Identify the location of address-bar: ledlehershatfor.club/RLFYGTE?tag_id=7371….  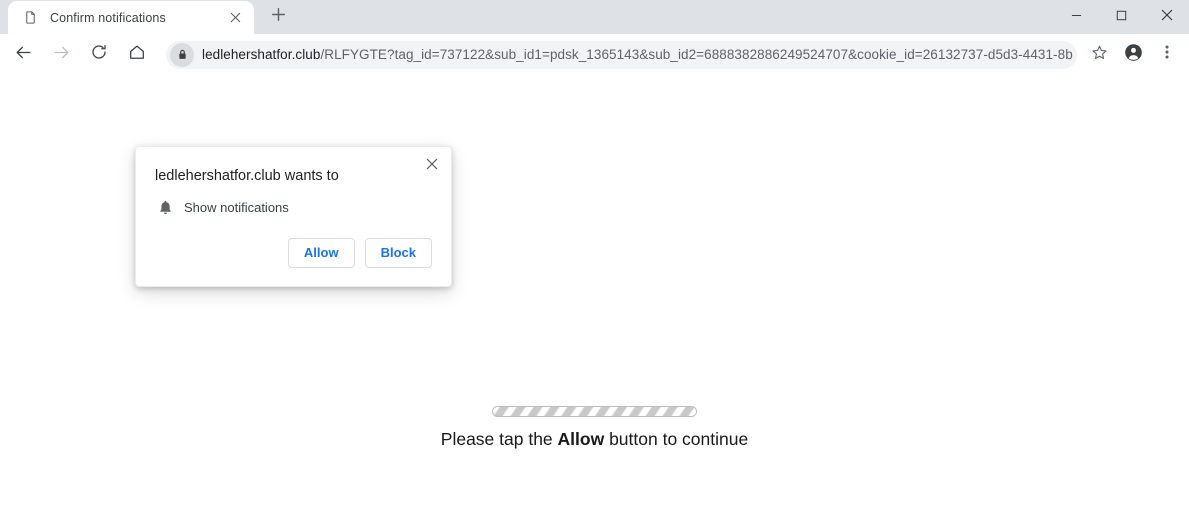
(621, 54).